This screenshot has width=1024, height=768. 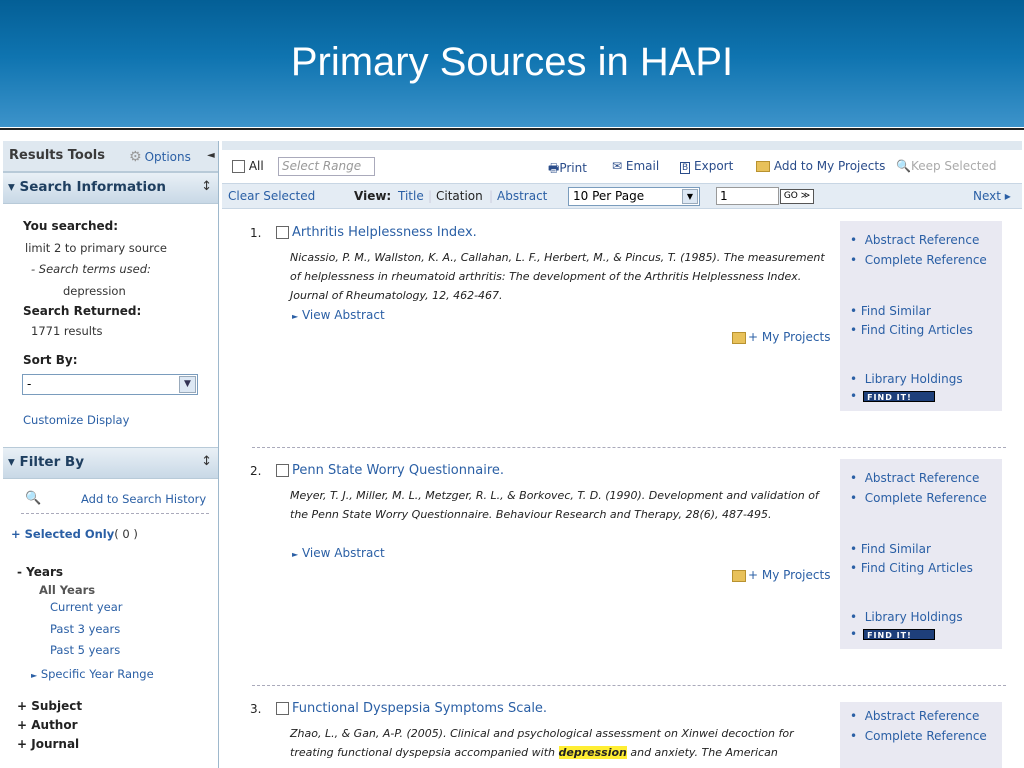 What do you see at coordinates (609, 196) in the screenshot?
I see `per-page-value: 10 Per Page` at bounding box center [609, 196].